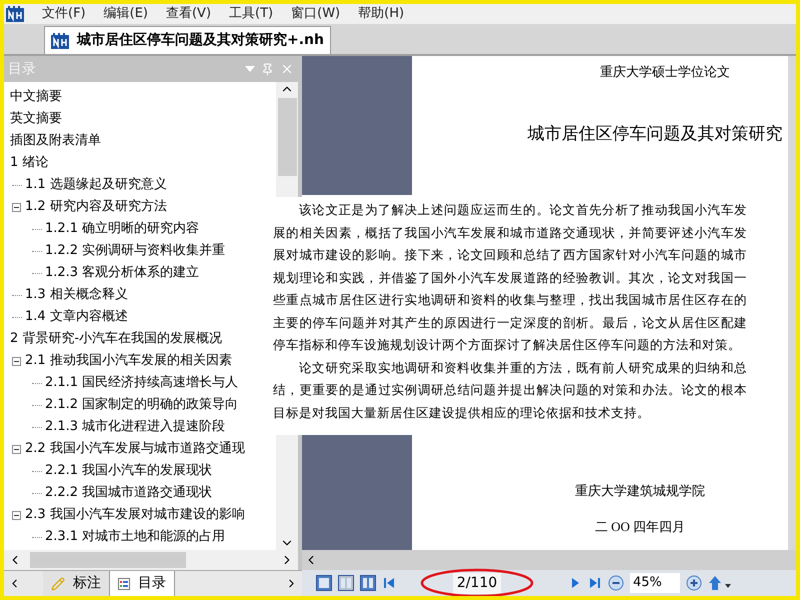  What do you see at coordinates (595, 583) in the screenshot?
I see `last-page-icon` at bounding box center [595, 583].